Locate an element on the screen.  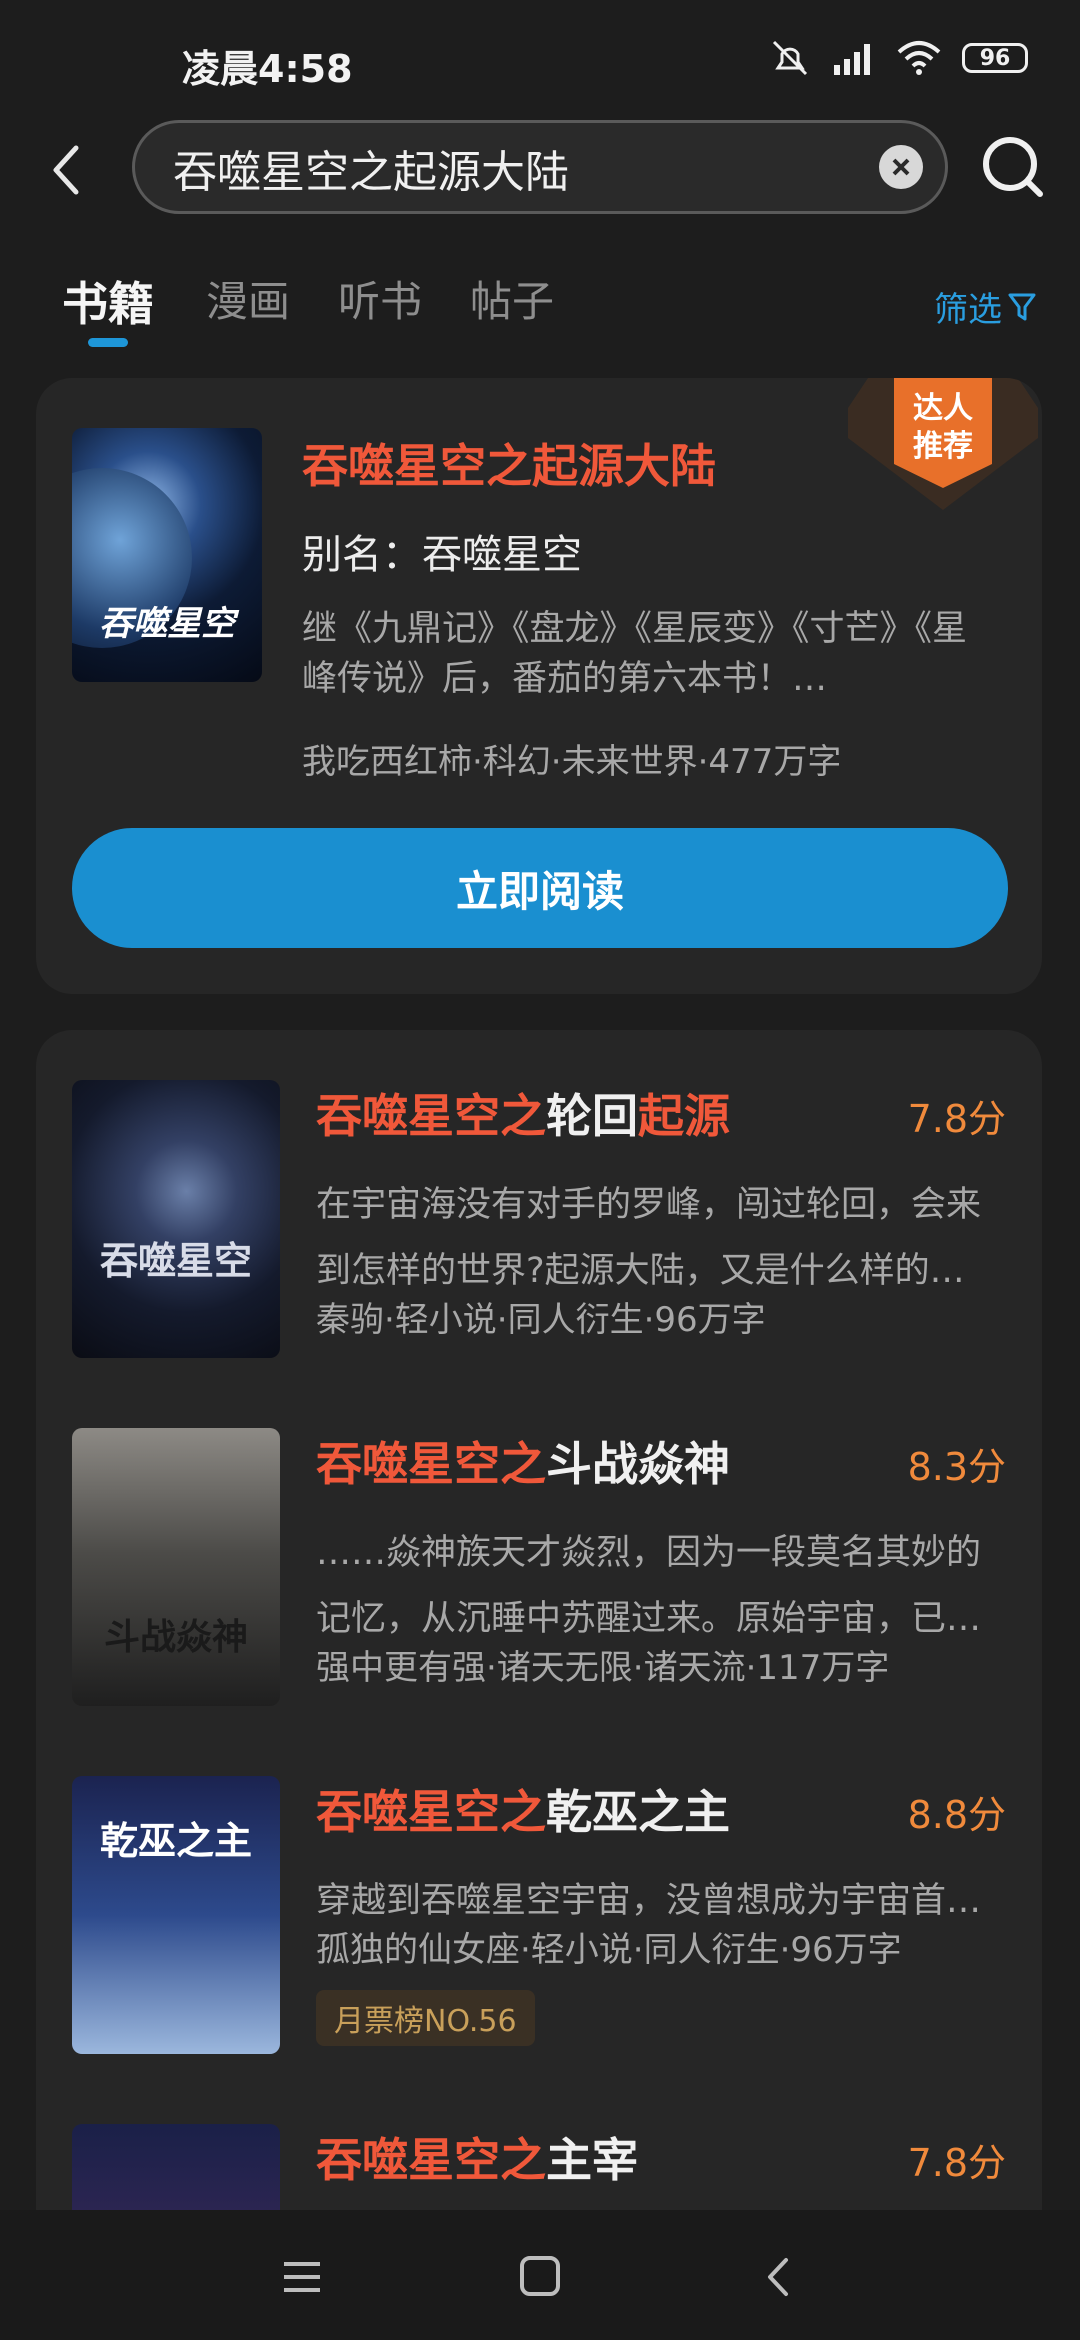
book-meta: 我吃西红柿·科幻·未来世界·477万字 is located at coordinates (572, 762).